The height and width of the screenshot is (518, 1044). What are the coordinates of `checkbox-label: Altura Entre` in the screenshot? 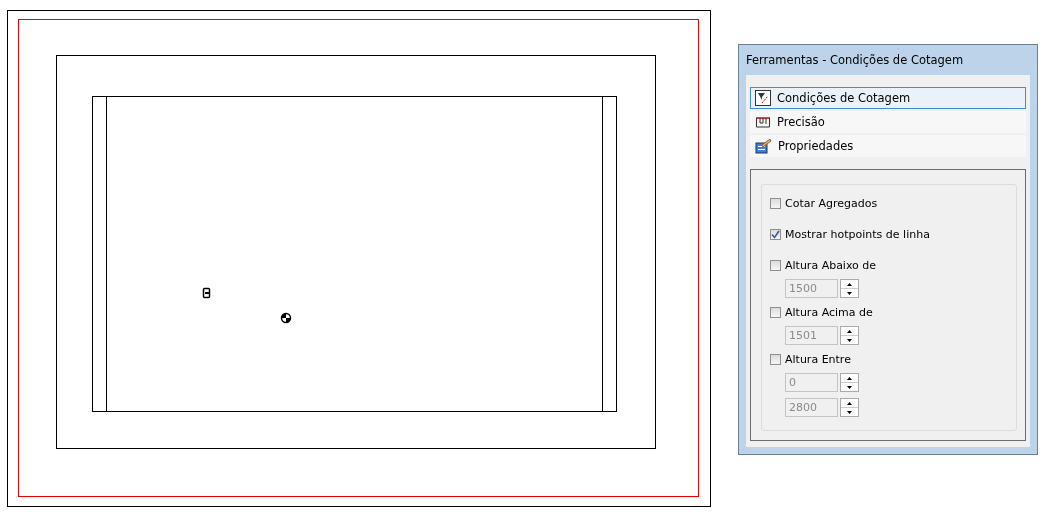 It's located at (818, 359).